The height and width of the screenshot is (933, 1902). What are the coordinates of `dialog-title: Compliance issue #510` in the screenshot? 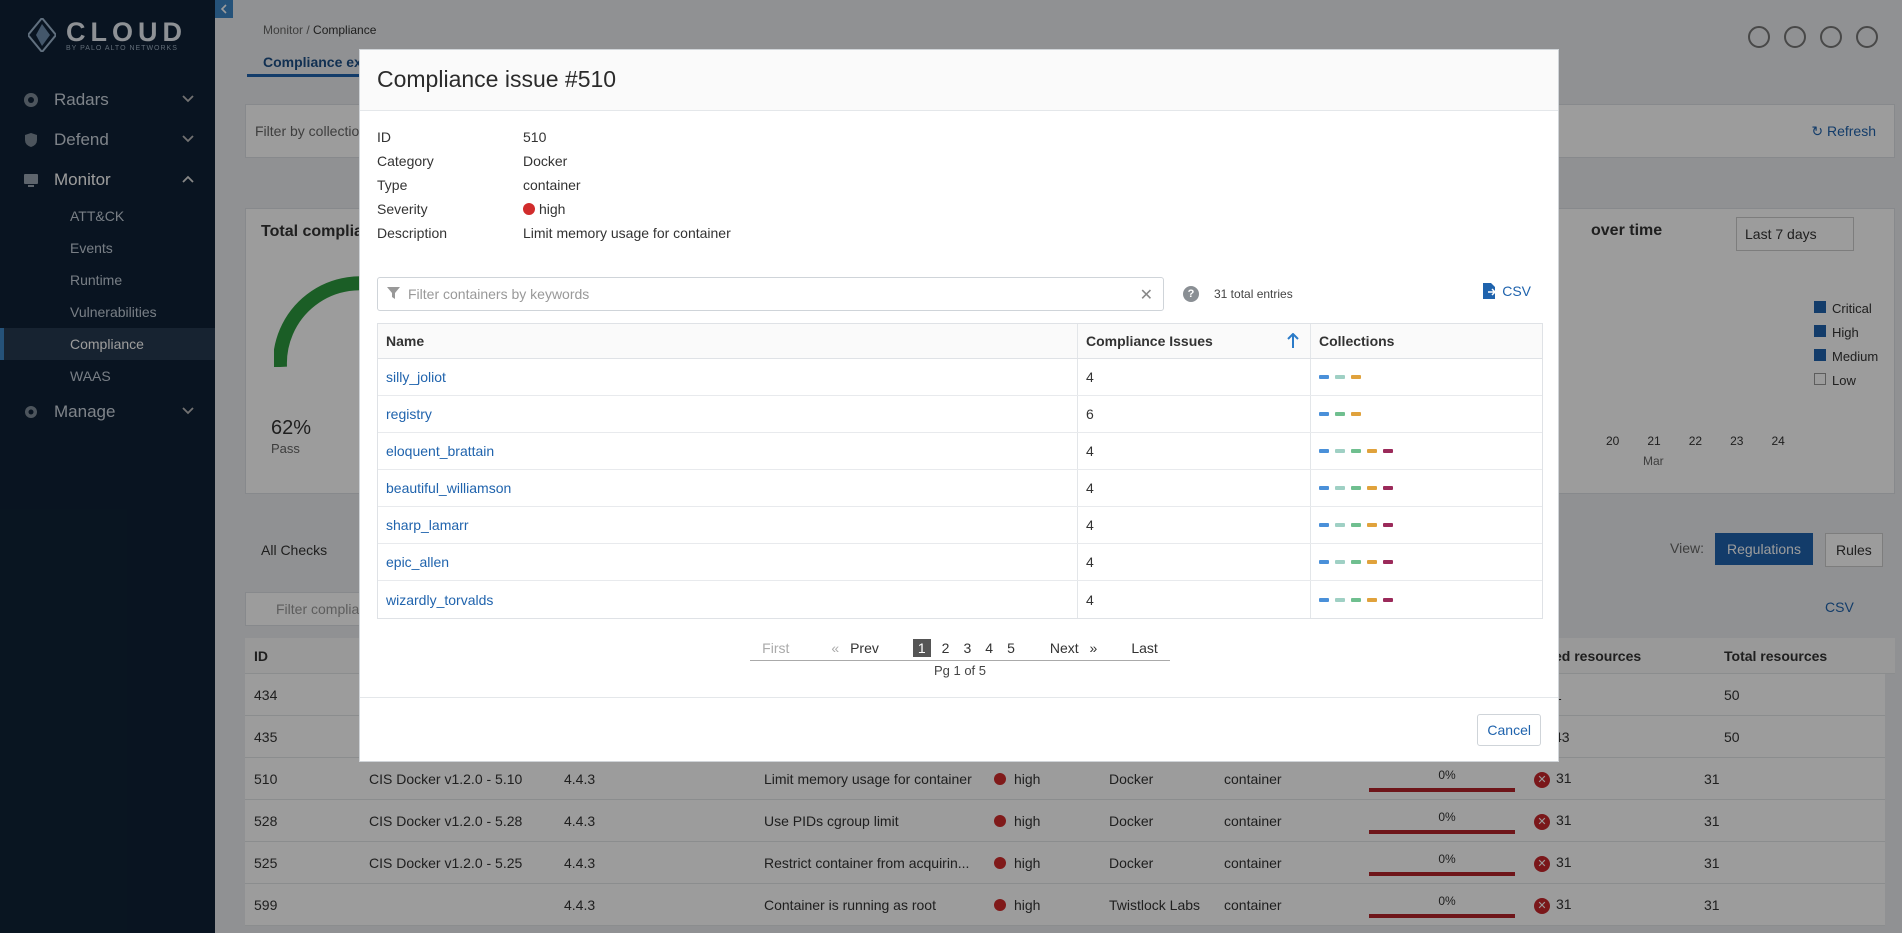 It's located at (959, 80).